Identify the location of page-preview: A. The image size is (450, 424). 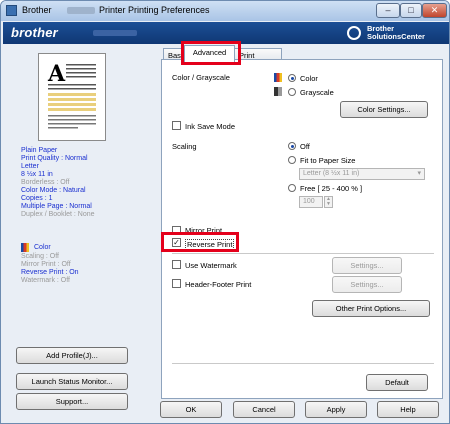
(72, 97).